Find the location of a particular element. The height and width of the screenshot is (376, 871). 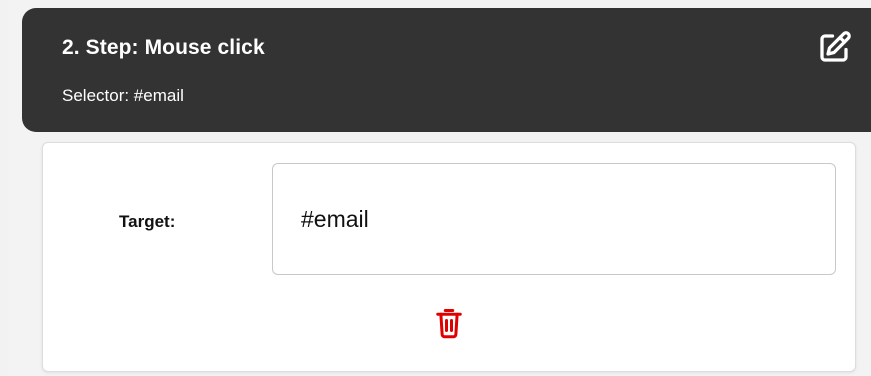

edit-step-button is located at coordinates (834, 48).